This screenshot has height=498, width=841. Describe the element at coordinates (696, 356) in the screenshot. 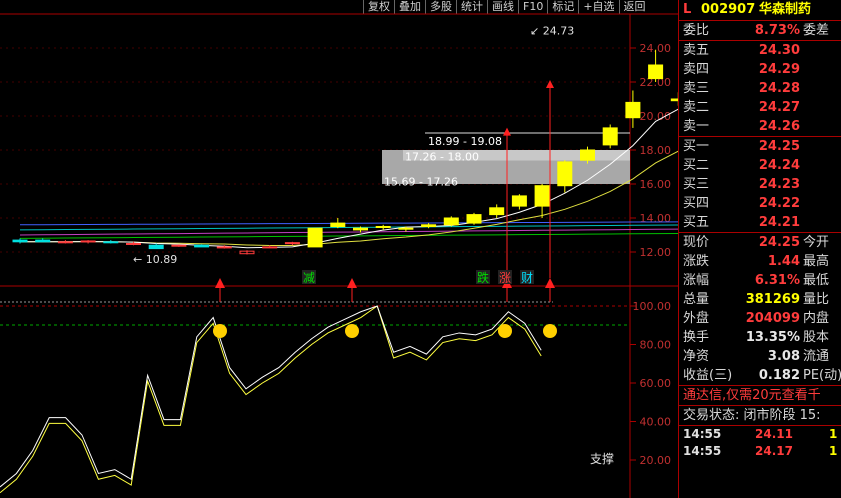

I see `quote-row-label: 净资` at that location.